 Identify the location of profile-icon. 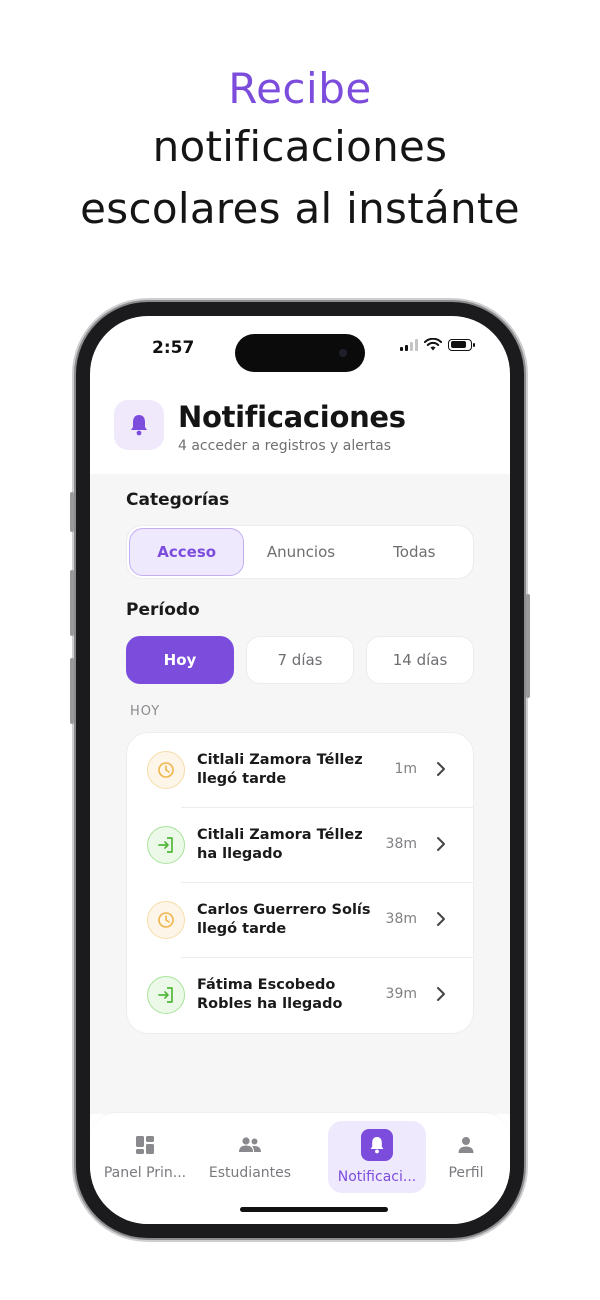
(466, 1145).